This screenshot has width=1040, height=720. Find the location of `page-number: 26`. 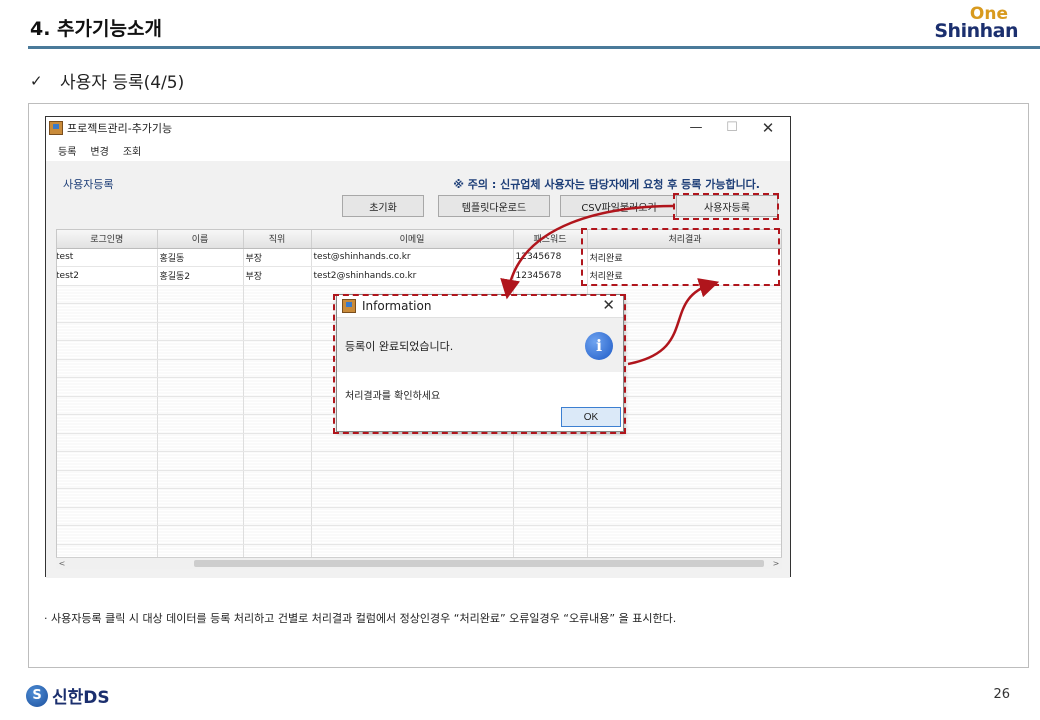

page-number: 26 is located at coordinates (1001, 694).